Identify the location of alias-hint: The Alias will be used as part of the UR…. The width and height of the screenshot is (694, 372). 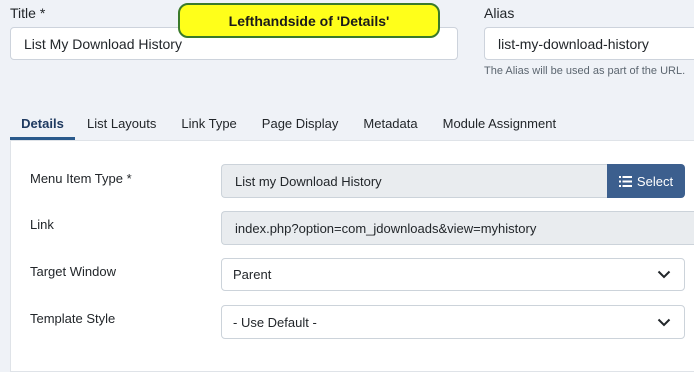
(585, 71).